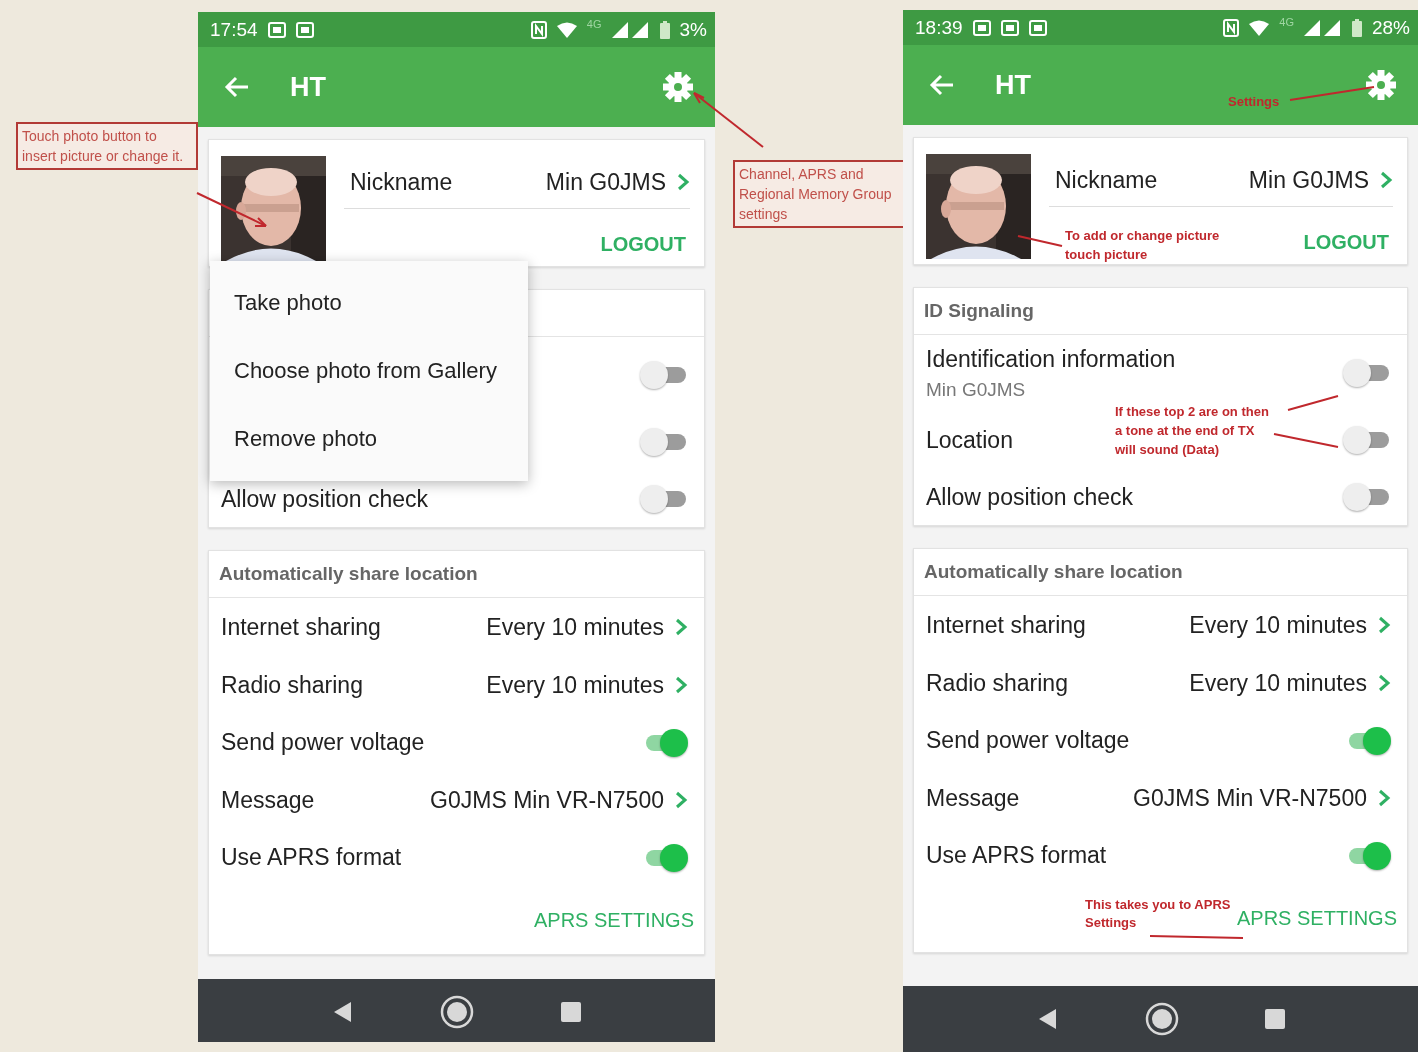 The width and height of the screenshot is (1418, 1052). Describe the element at coordinates (1158, 914) in the screenshot. I see `callout-note: This takes you to APRS Settings` at that location.